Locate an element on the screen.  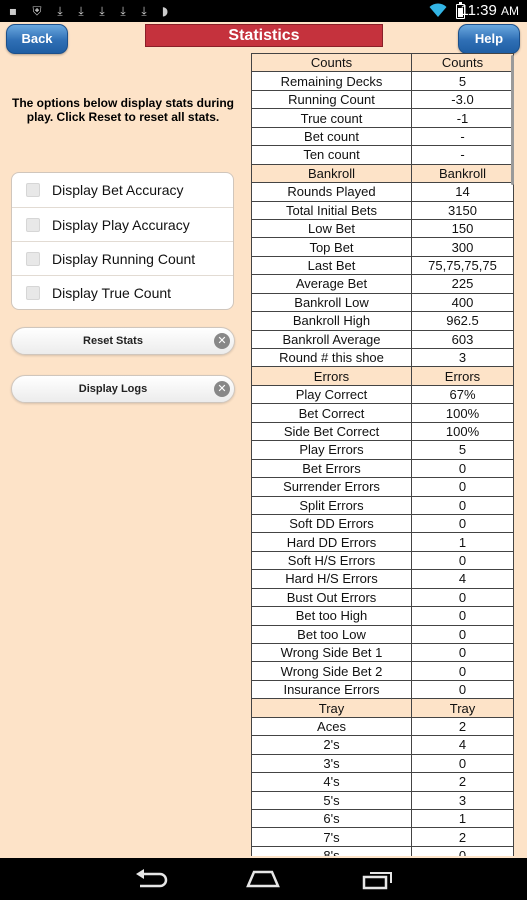
stat-label: Wrong Side Bet 2 is located at coordinates (331, 671).